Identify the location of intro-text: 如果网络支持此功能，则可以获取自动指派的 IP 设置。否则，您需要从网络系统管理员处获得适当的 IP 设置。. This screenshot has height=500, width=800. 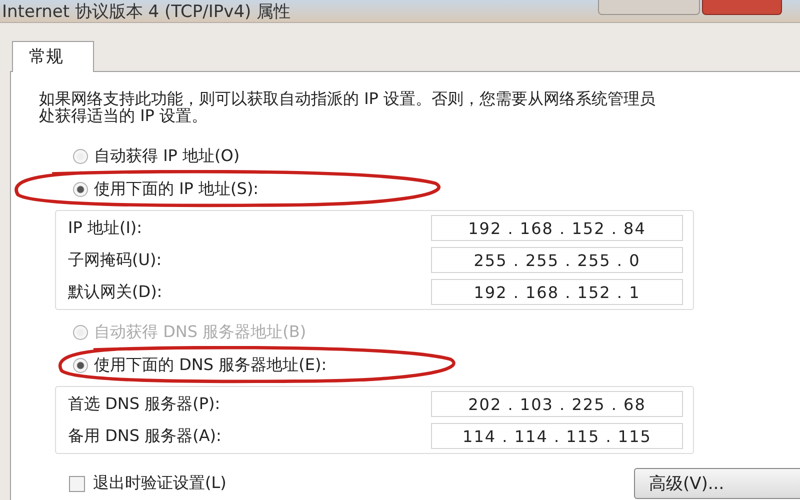
(348, 107).